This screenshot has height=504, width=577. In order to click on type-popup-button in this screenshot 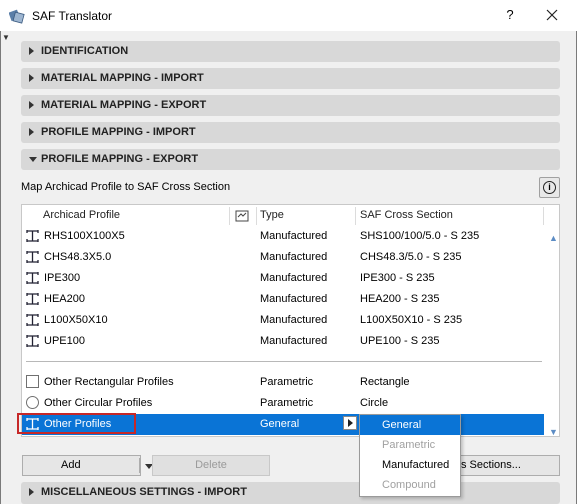, I will do `click(350, 423)`.